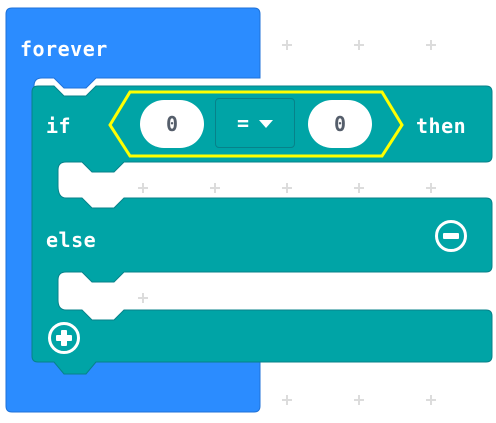 The image size is (496, 423). What do you see at coordinates (441, 126) in the screenshot?
I see `then-label: then` at bounding box center [441, 126].